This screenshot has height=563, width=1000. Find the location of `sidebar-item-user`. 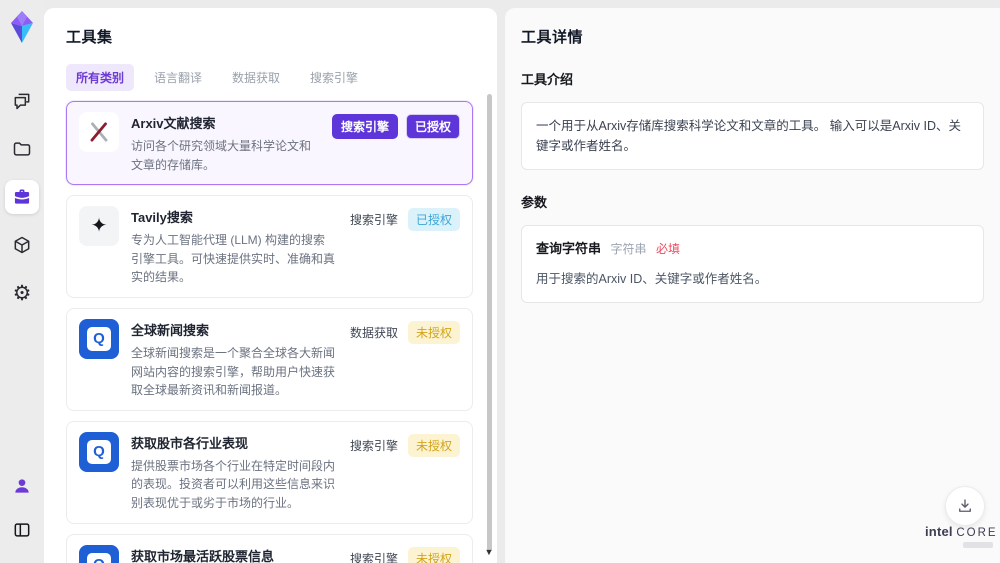

sidebar-item-user is located at coordinates (22, 486).